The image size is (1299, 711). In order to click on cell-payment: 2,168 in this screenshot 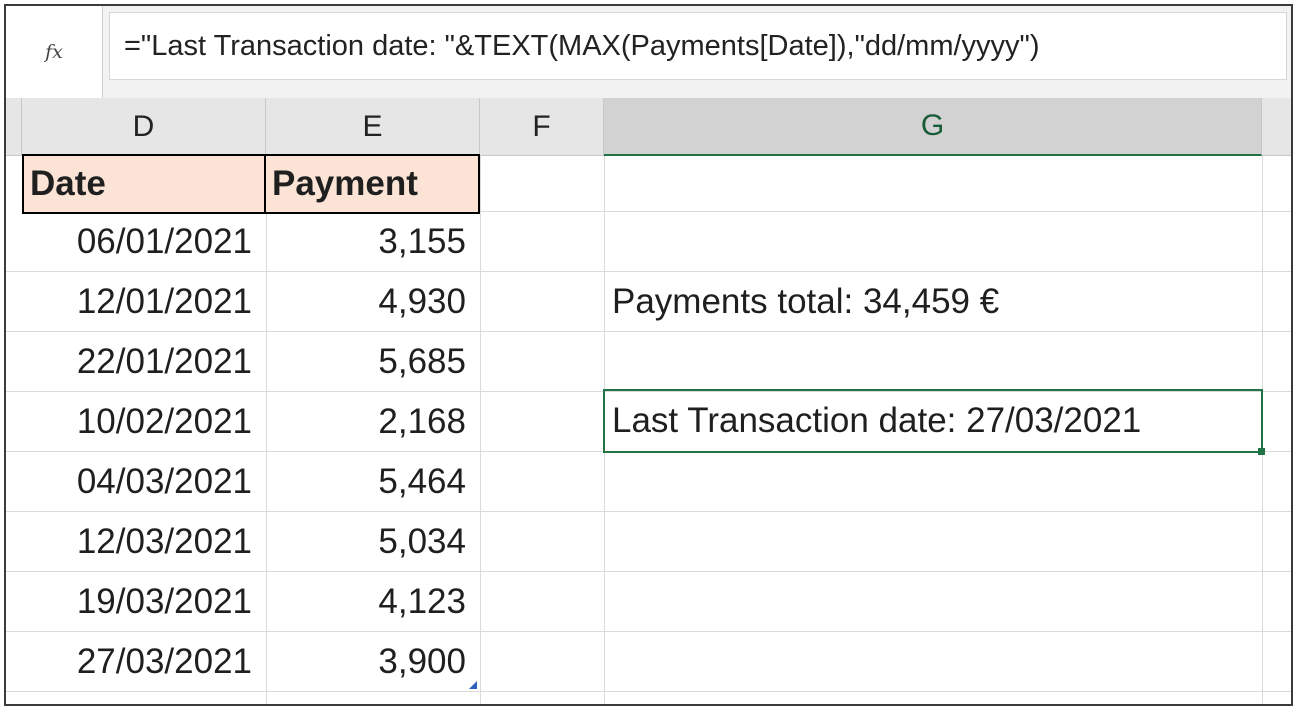, I will do `click(373, 422)`.